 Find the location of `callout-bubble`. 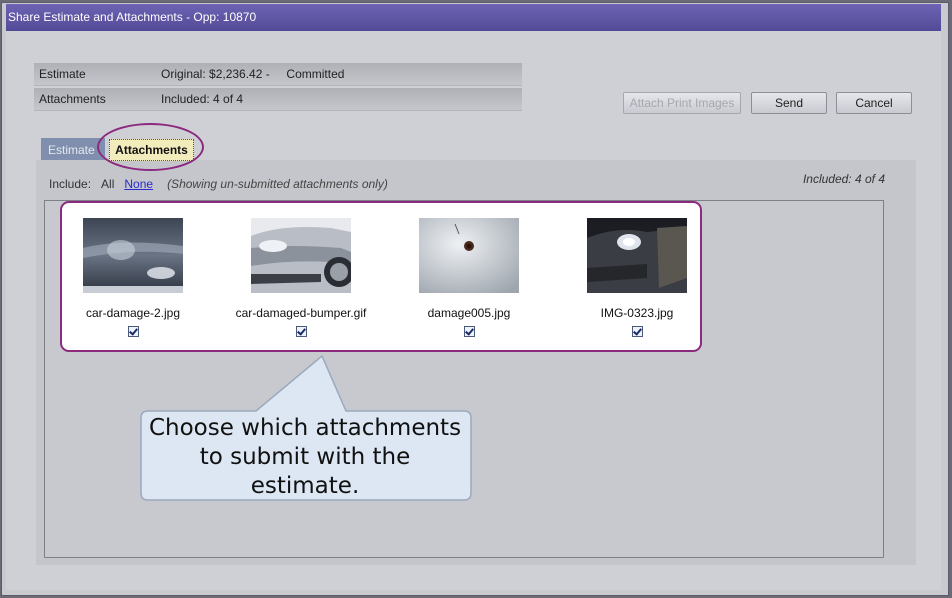

callout-bubble is located at coordinates (306, 427).